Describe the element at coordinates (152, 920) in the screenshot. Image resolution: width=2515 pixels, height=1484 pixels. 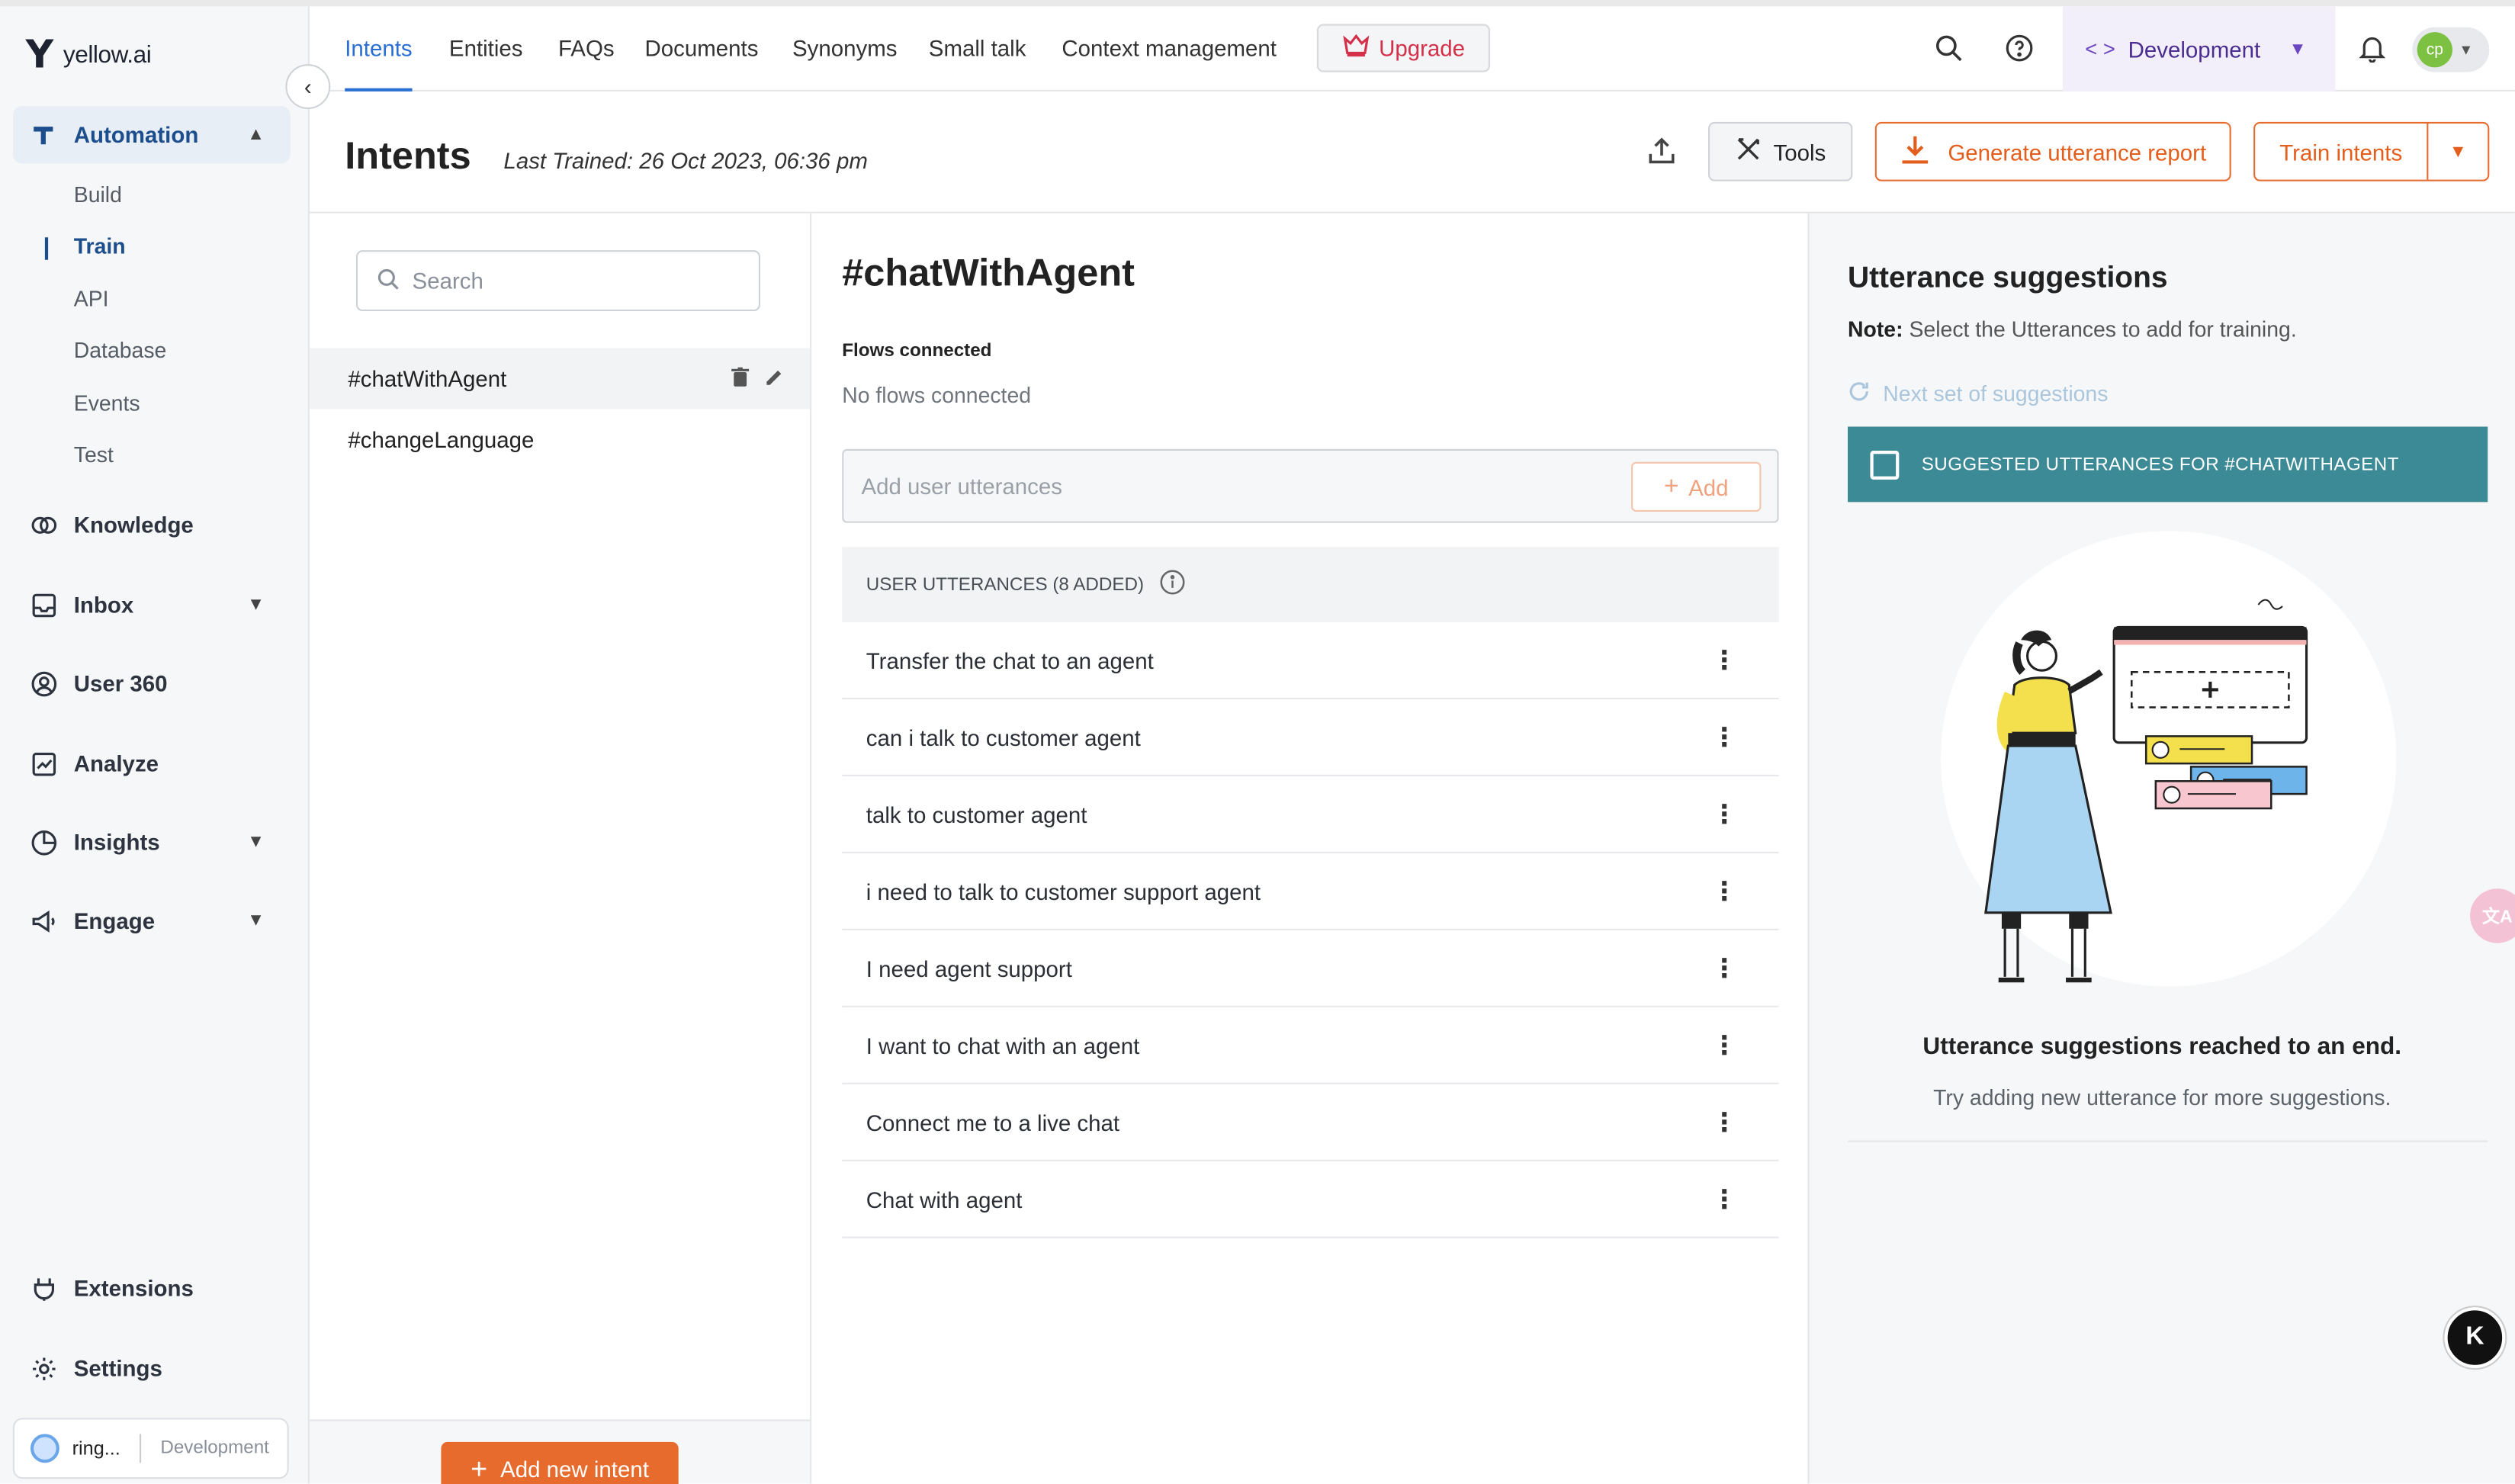
I see `sidebar-item-engage: Engage ▼` at that location.